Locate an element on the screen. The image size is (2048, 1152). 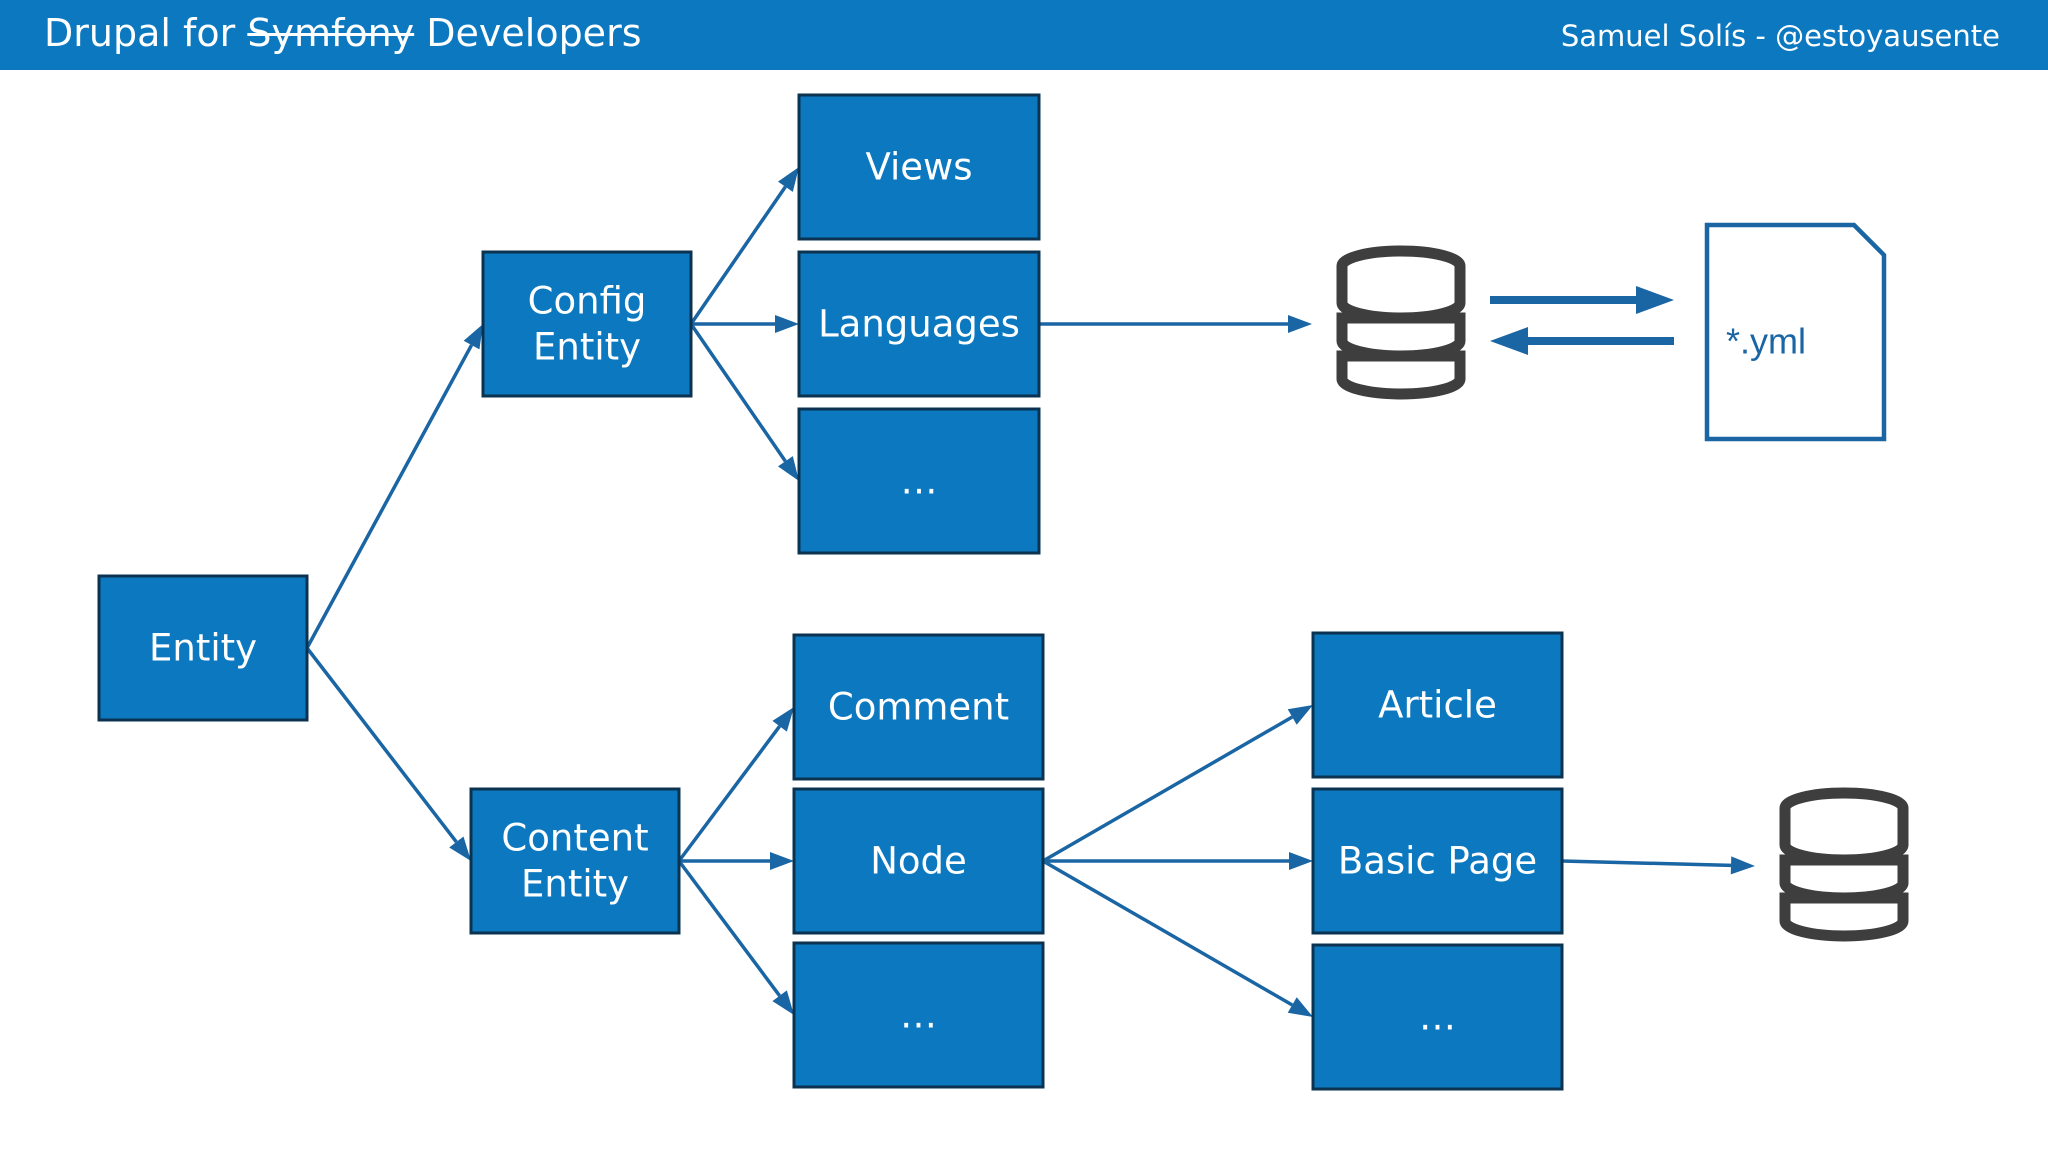
entity-box: Entity is located at coordinates (203, 648).